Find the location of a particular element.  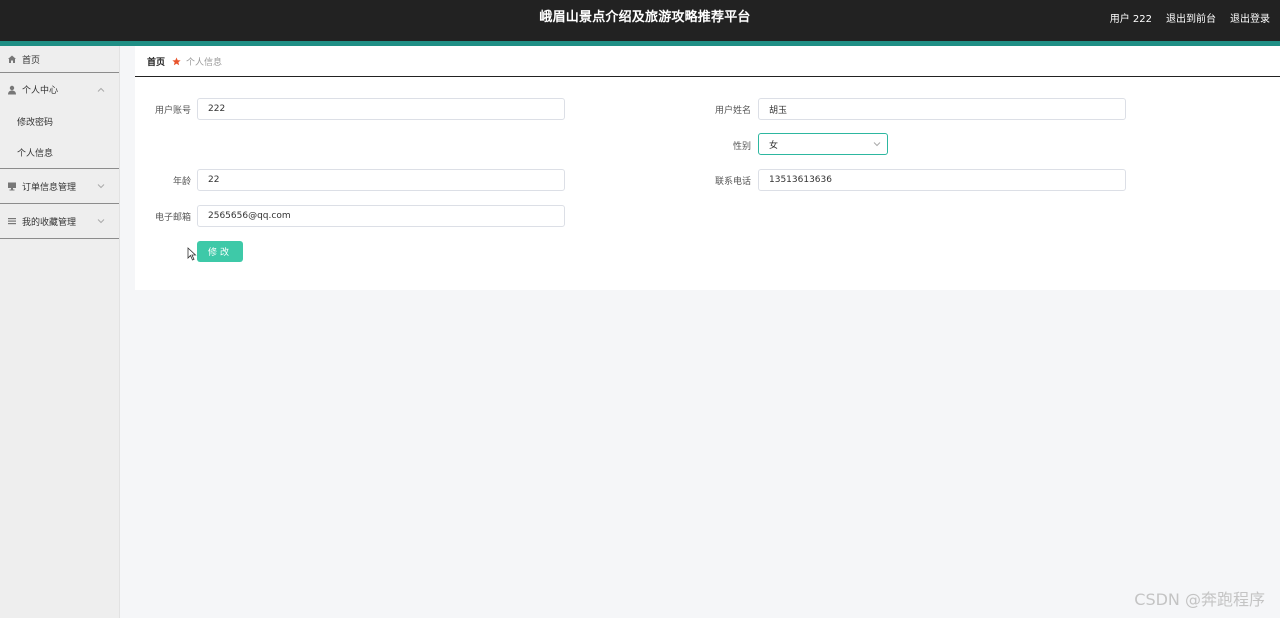

monitor-icon is located at coordinates (12, 186).